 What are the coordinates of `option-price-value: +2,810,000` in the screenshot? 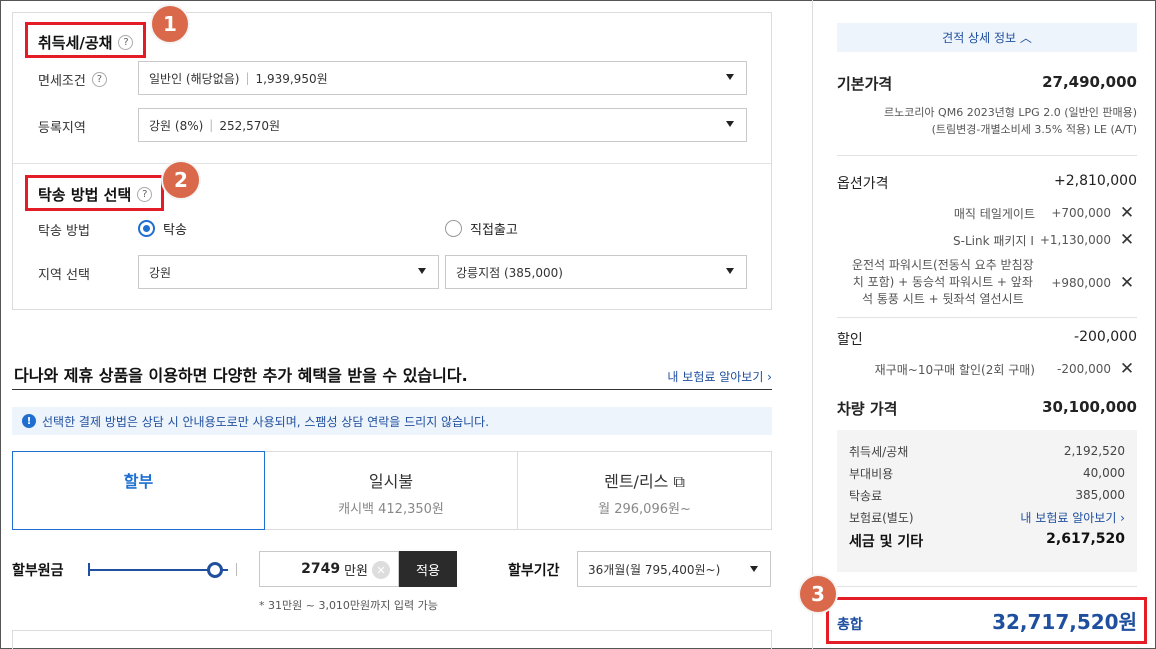 It's located at (1095, 181).